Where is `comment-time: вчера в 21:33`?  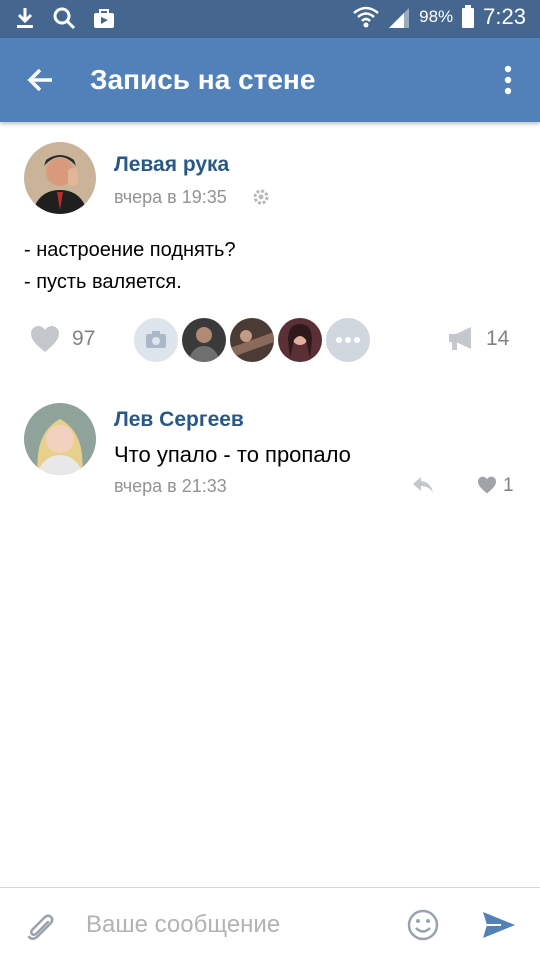 comment-time: вчера в 21:33 is located at coordinates (170, 486).